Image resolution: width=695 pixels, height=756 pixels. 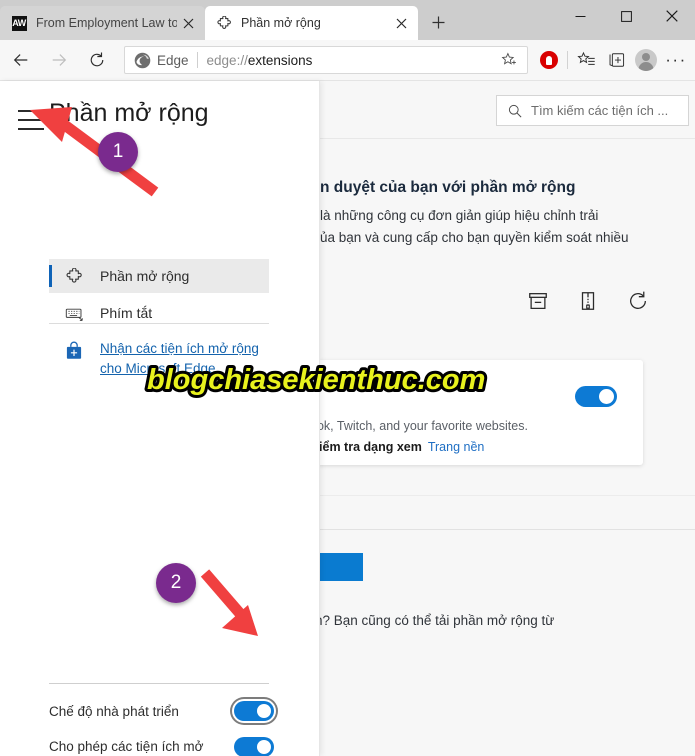 I want to click on add-favorite-button, so click(x=509, y=60).